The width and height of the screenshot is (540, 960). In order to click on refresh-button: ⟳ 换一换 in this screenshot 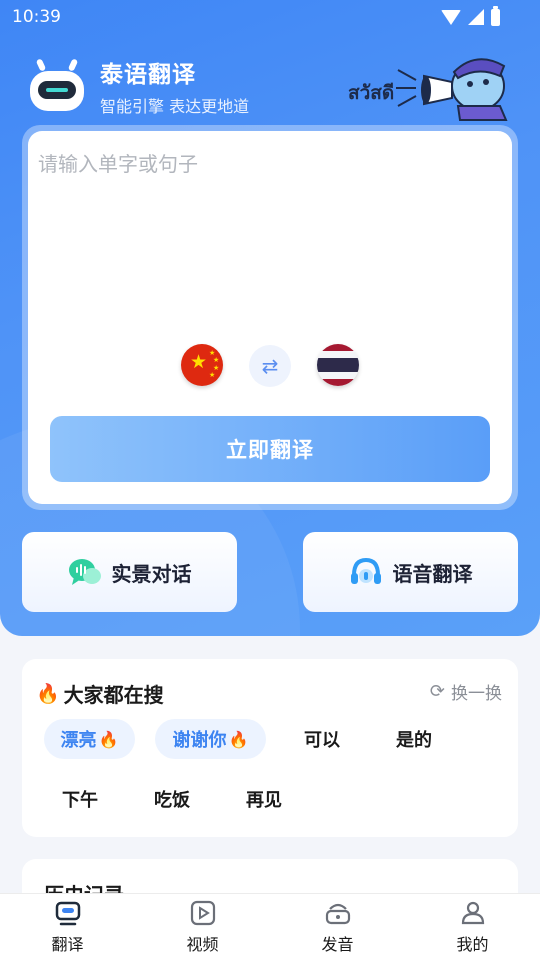, I will do `click(466, 691)`.